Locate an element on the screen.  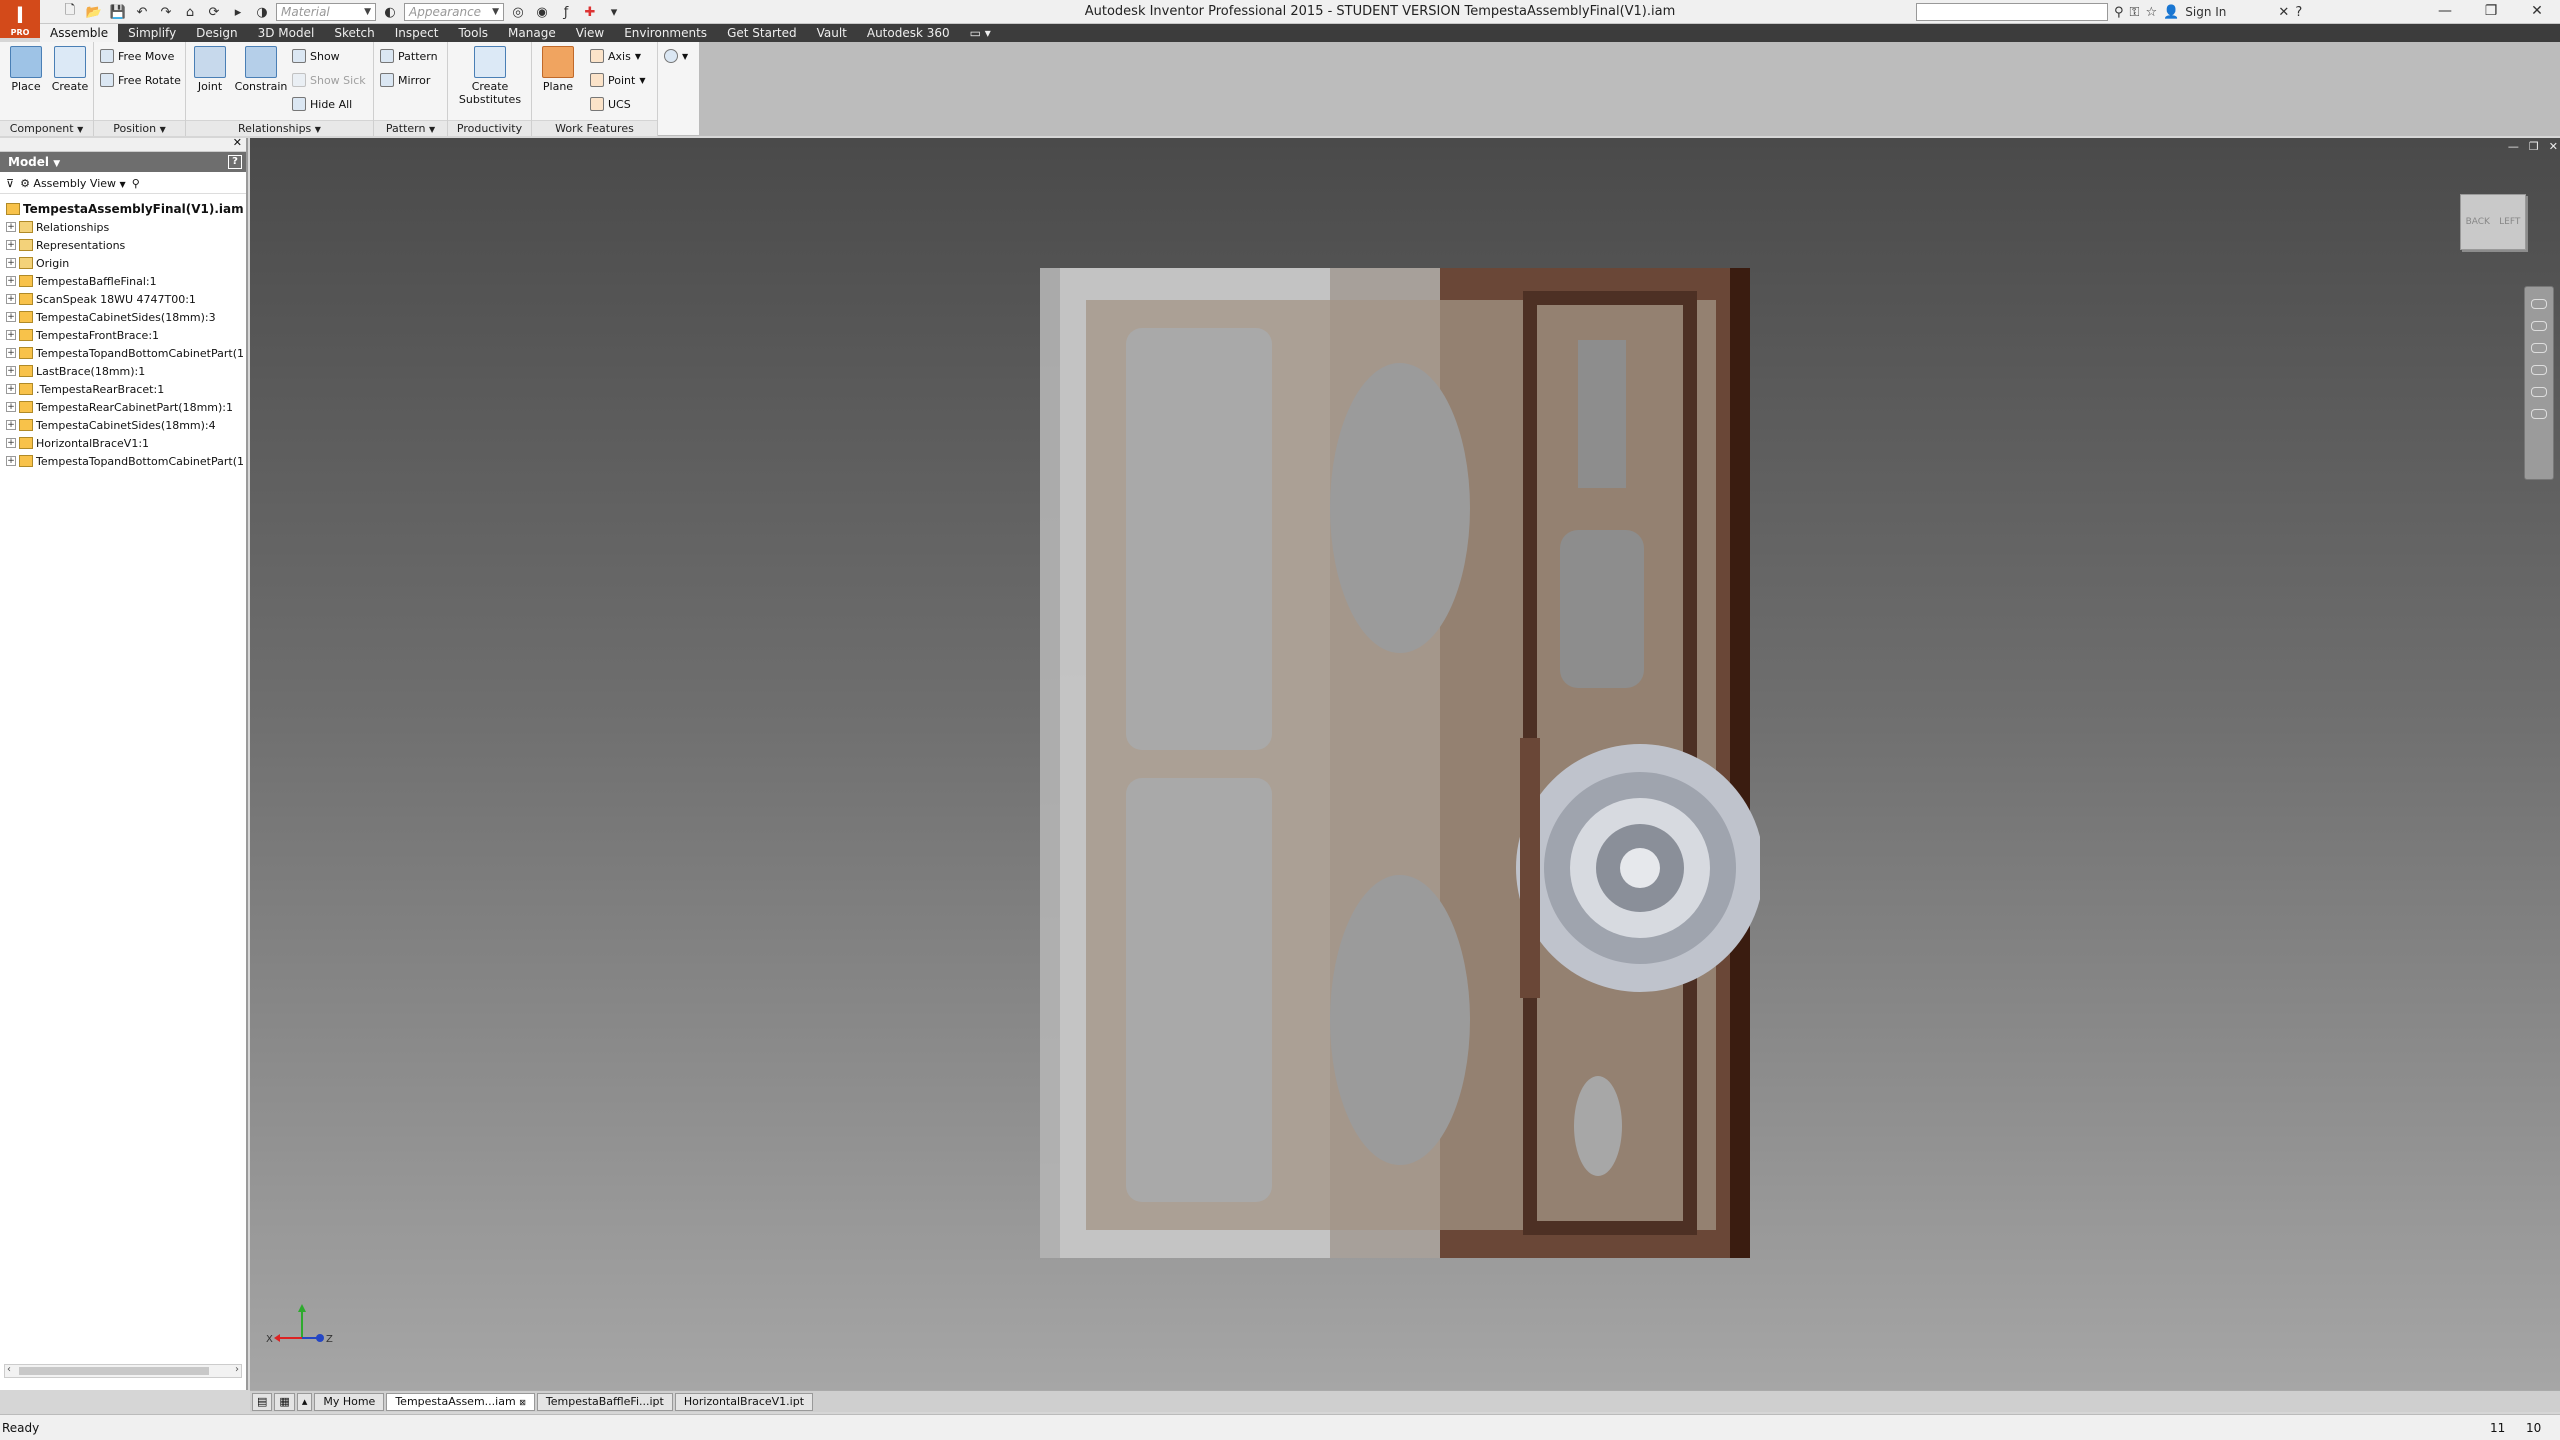
axis-button: Axis ▼ is located at coordinates (615, 56).